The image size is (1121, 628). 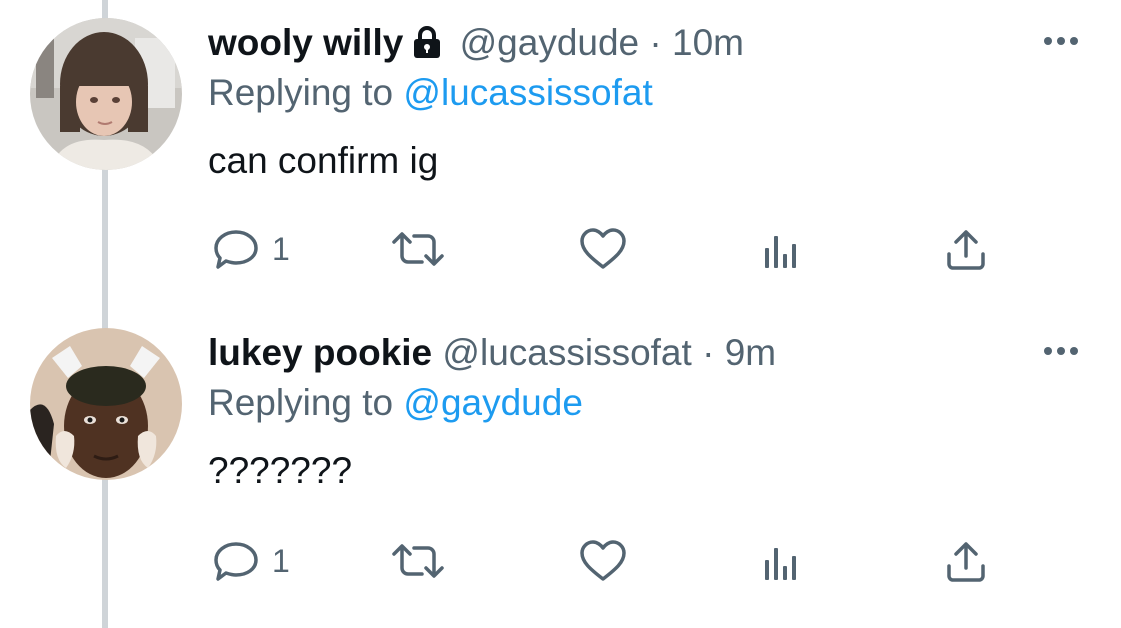 What do you see at coordinates (427, 47) in the screenshot?
I see `lock-icon` at bounding box center [427, 47].